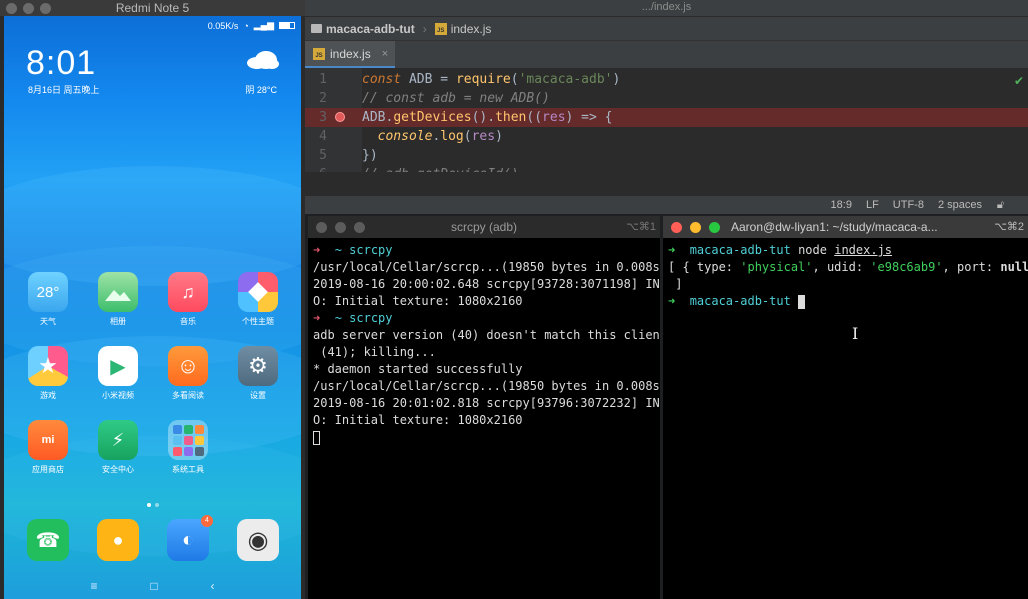 Image resolution: width=1028 pixels, height=599 pixels. Describe the element at coordinates (93, 586) in the screenshot. I see `menu-icon: ≡` at that location.